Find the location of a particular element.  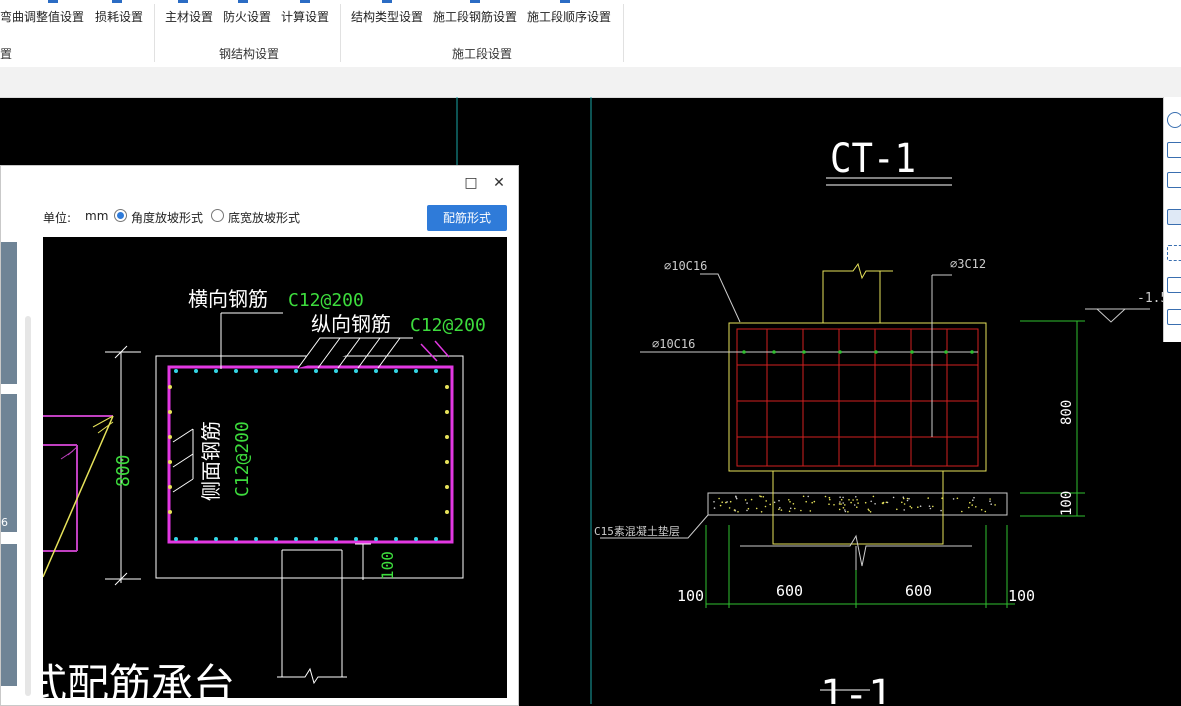

width-slope-label: 底宽放坡形式 is located at coordinates (264, 217).